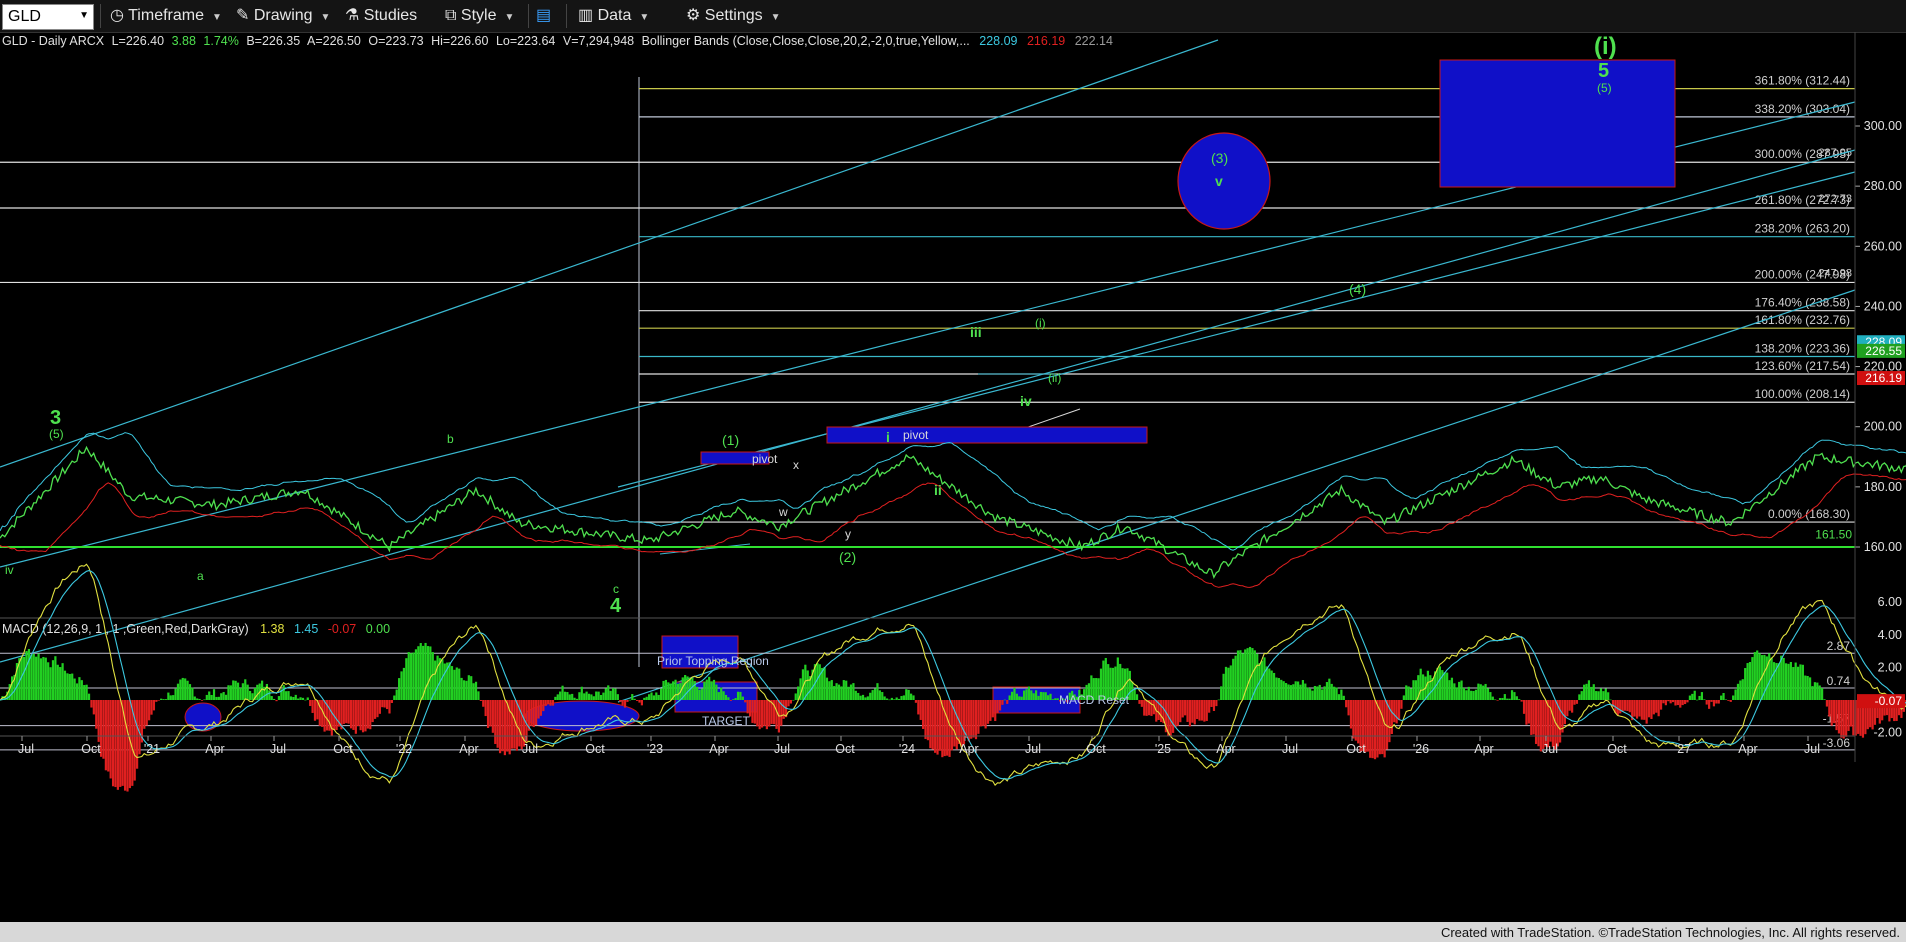  Describe the element at coordinates (48, 17) in the screenshot. I see `symbol-selector: GLD ▼` at that location.